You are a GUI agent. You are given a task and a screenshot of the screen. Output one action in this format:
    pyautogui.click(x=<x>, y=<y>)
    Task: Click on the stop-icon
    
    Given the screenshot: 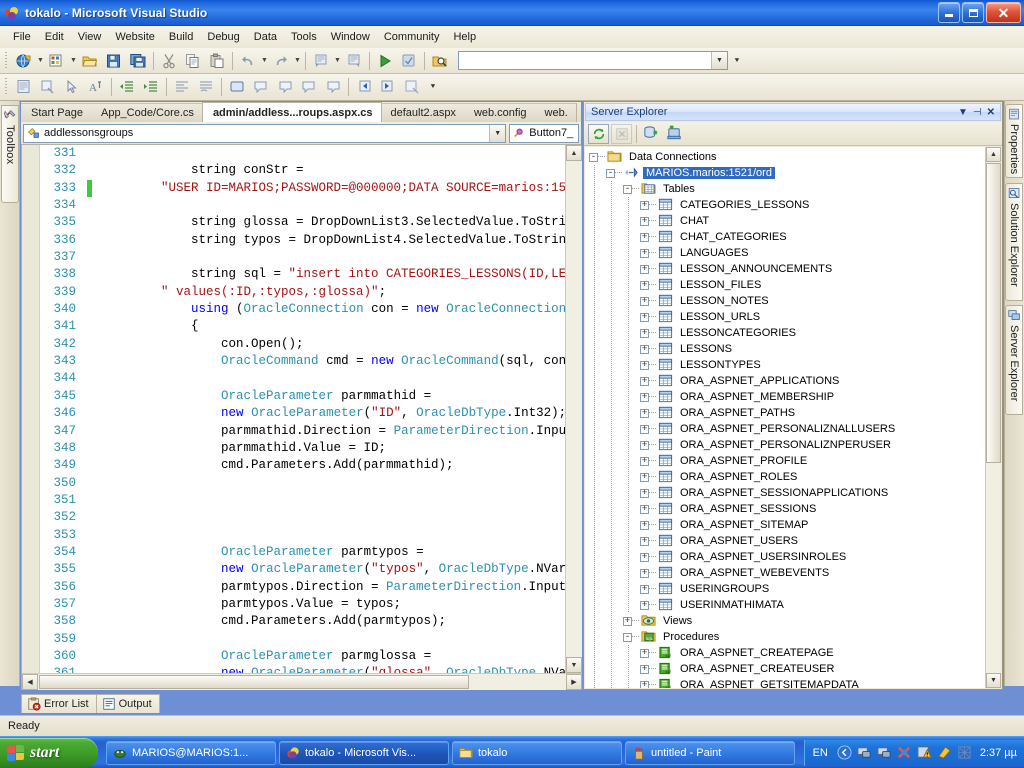 What is the action you would take?
    pyautogui.click(x=621, y=133)
    